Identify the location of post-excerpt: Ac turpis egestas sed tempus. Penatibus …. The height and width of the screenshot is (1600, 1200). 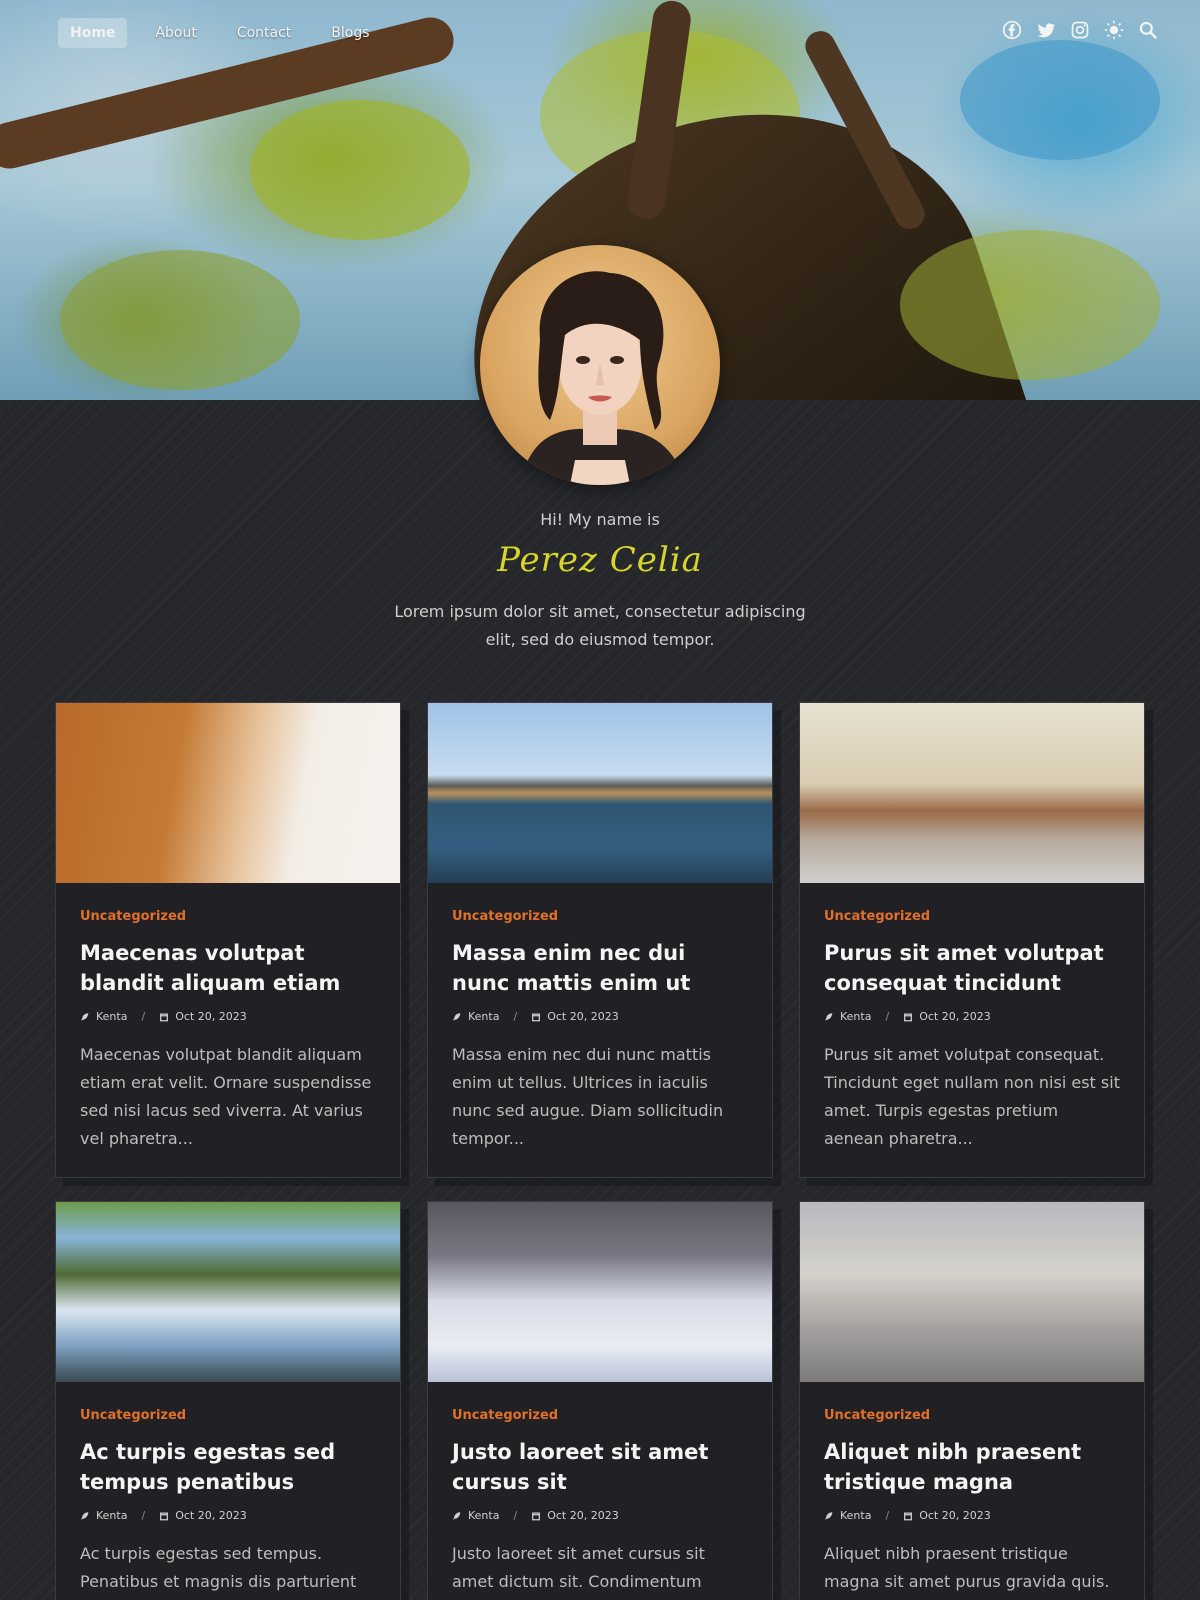
(218, 1567).